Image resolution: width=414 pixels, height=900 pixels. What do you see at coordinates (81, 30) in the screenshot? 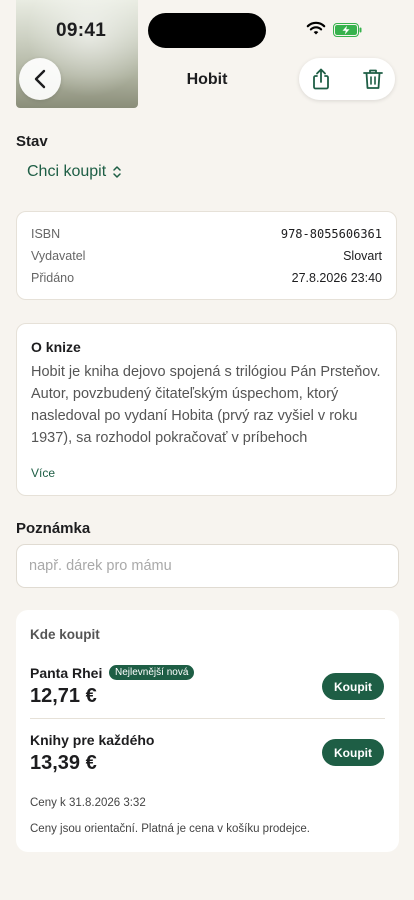
I see `status-time: 09:41` at bounding box center [81, 30].